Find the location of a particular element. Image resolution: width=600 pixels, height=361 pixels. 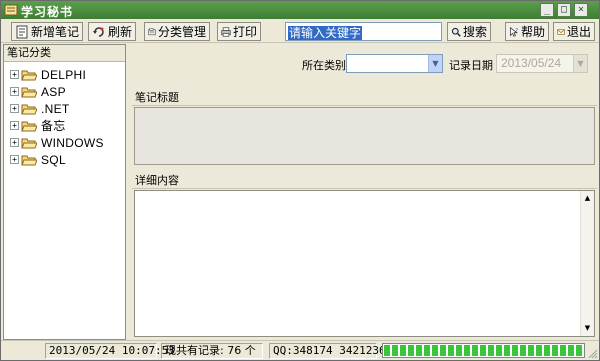

magnifier-icon is located at coordinates (456, 32).